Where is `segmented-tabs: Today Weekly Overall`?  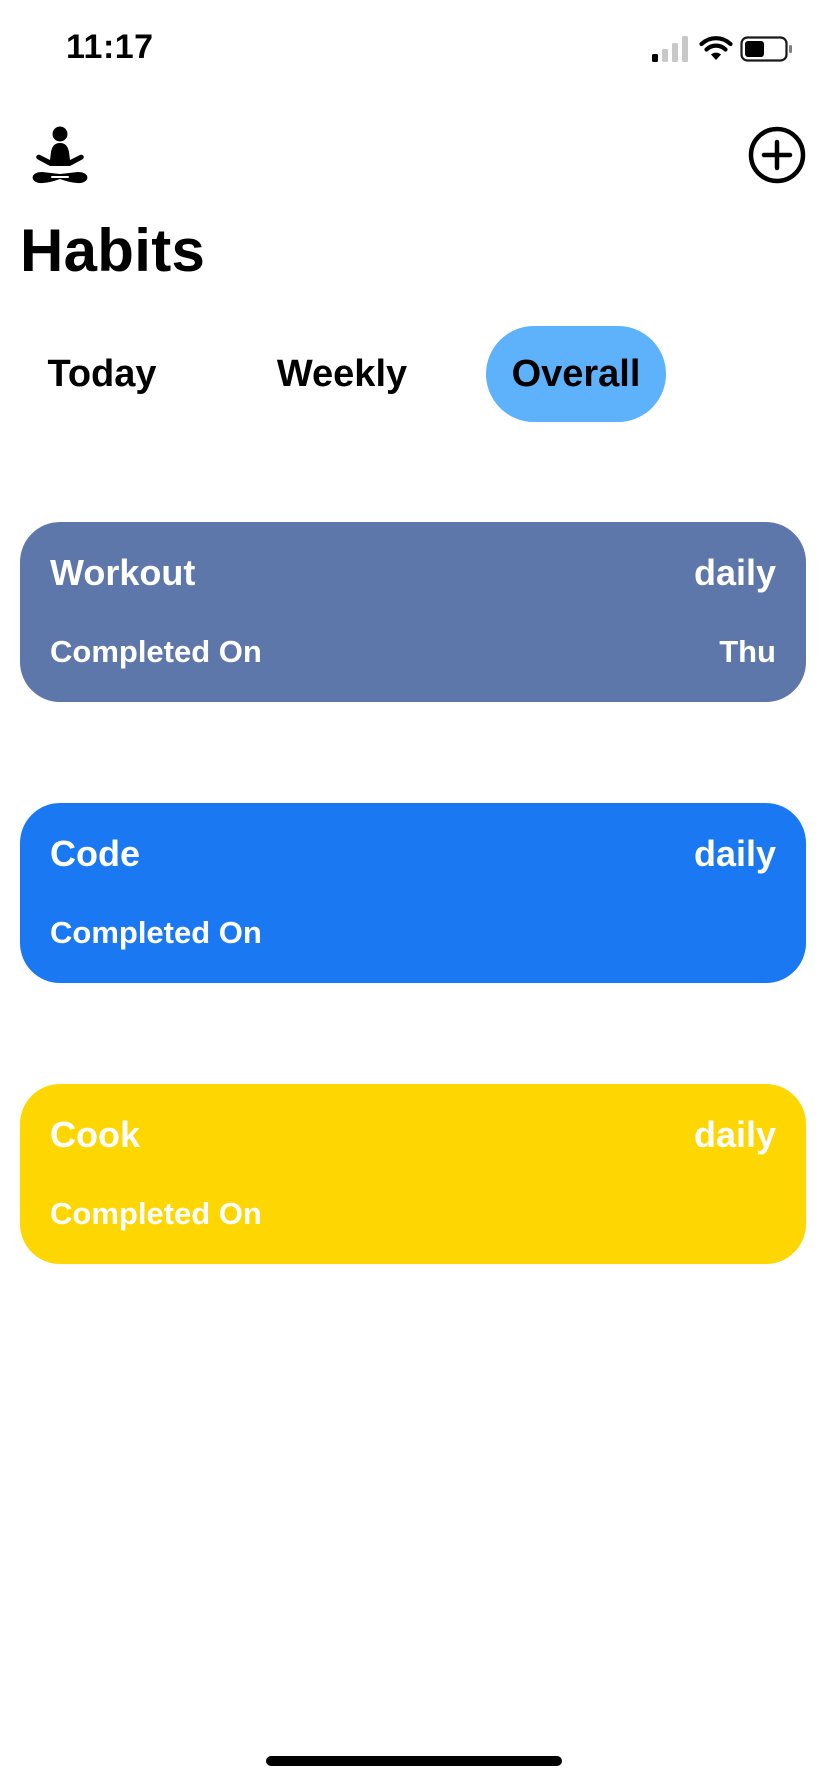
segmented-tabs: Today Weekly Overall is located at coordinates (414, 374).